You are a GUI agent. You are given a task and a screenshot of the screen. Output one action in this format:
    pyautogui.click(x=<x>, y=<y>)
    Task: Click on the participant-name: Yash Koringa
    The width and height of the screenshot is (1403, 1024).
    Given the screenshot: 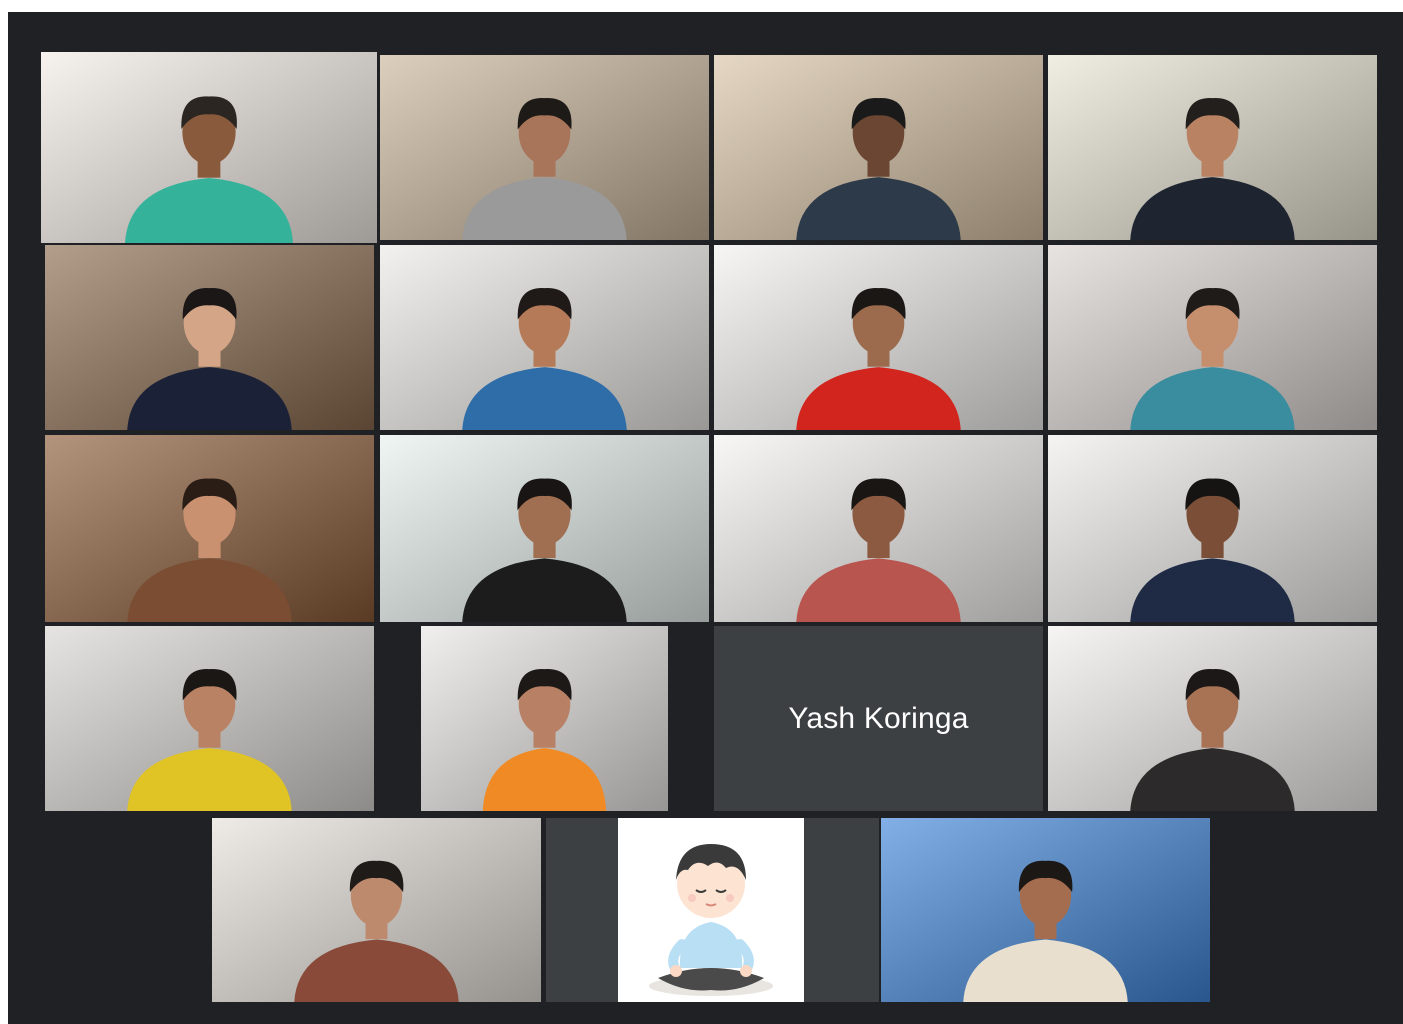 What is the action you would take?
    pyautogui.click(x=878, y=718)
    